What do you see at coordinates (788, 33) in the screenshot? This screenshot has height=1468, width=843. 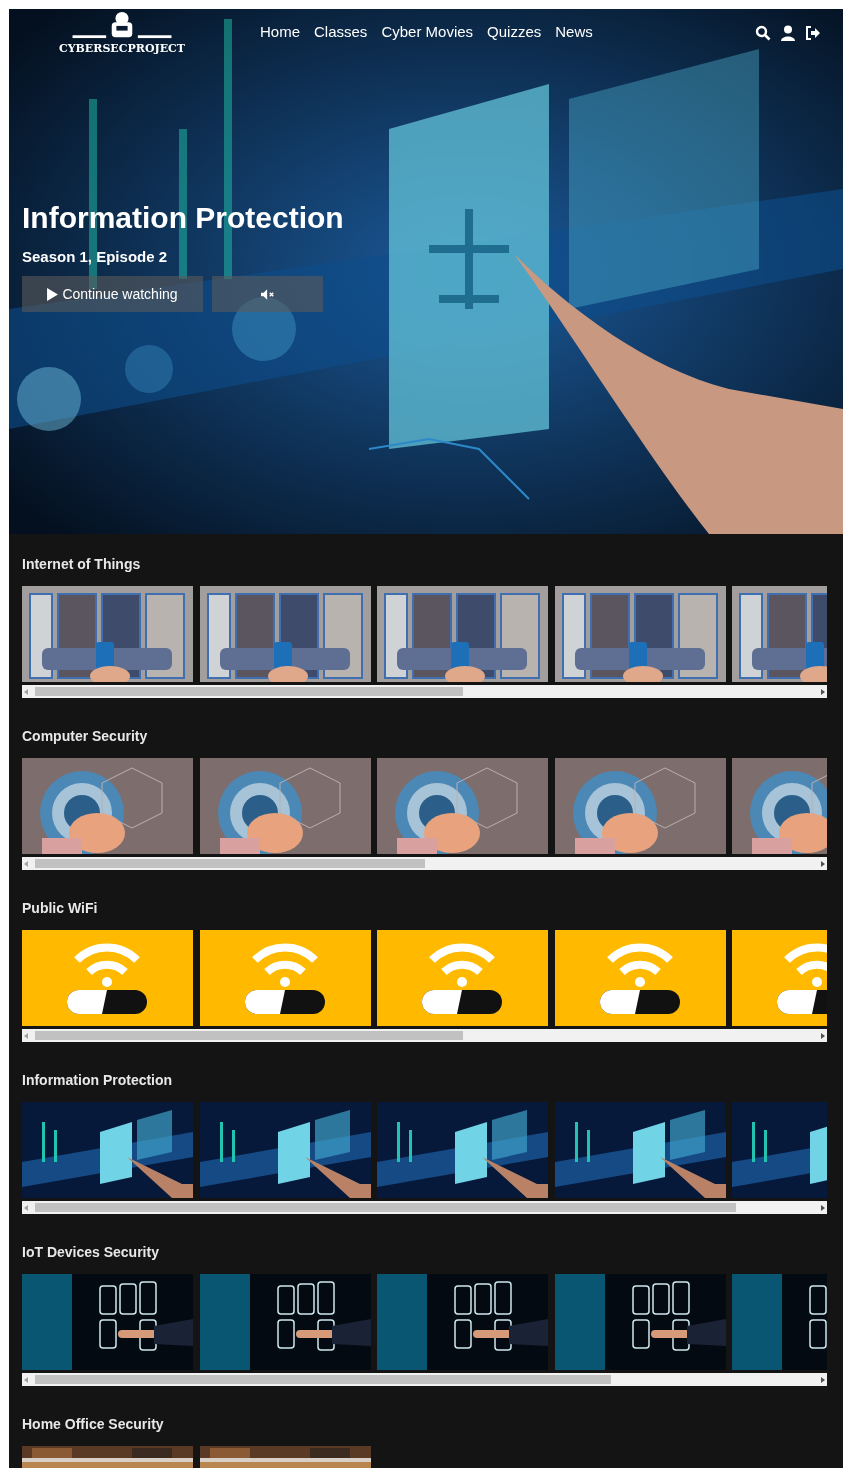 I see `user-icon` at bounding box center [788, 33].